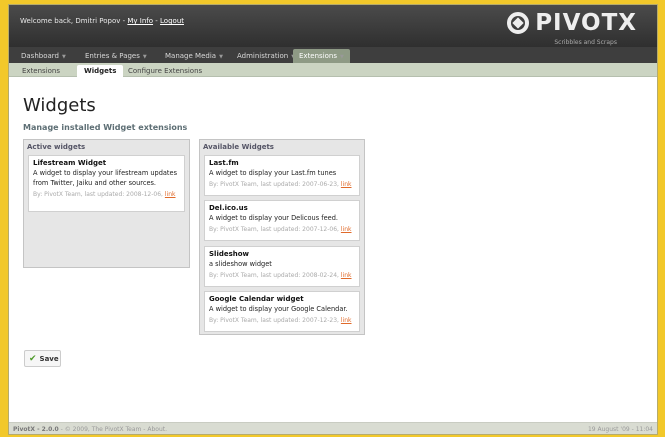  Describe the element at coordinates (165, 71) in the screenshot. I see `subtab-configure-extensions: Configure Extensions` at that location.